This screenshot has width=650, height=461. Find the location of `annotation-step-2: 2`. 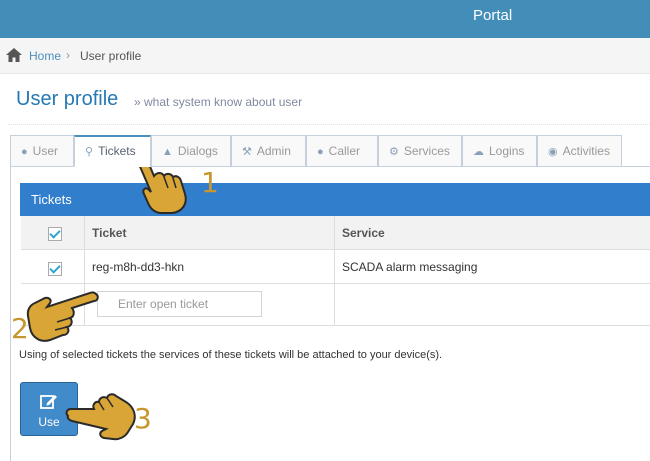

annotation-step-2: 2 is located at coordinates (20, 328).